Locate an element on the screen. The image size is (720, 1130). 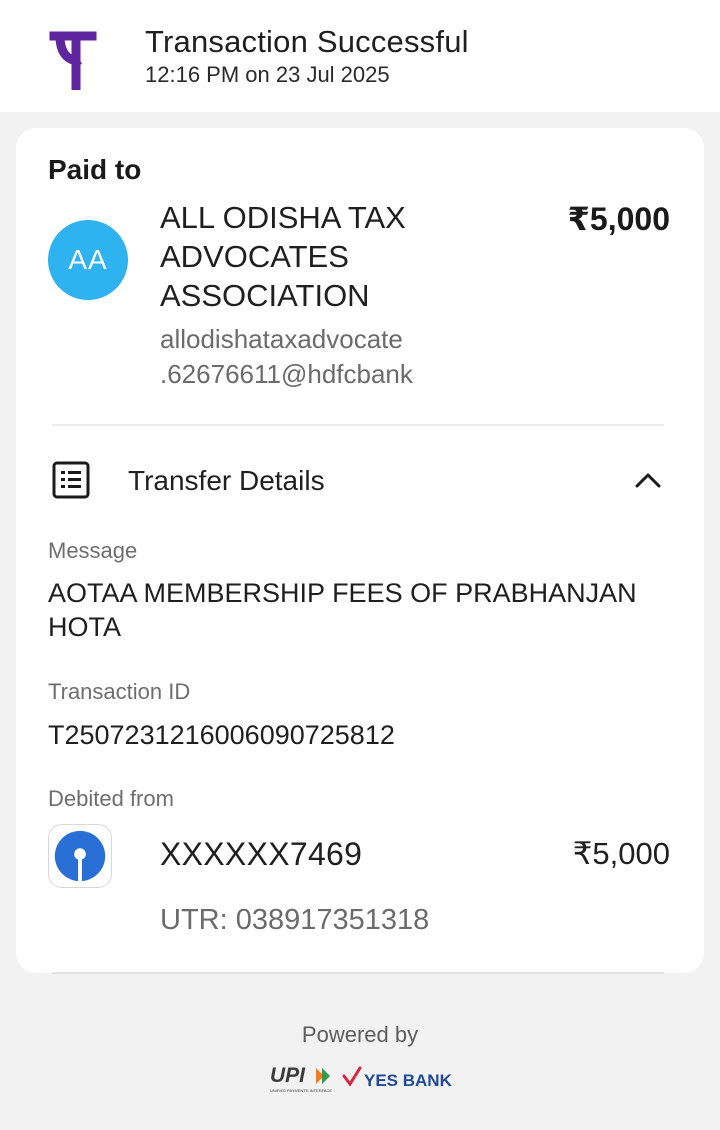
upi-id-line-1: allodishataxadvocate is located at coordinates (281, 339).